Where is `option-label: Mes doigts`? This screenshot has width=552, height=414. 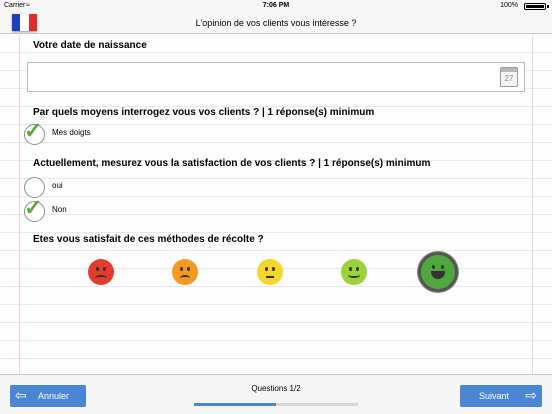
option-label: Mes doigts is located at coordinates (71, 132).